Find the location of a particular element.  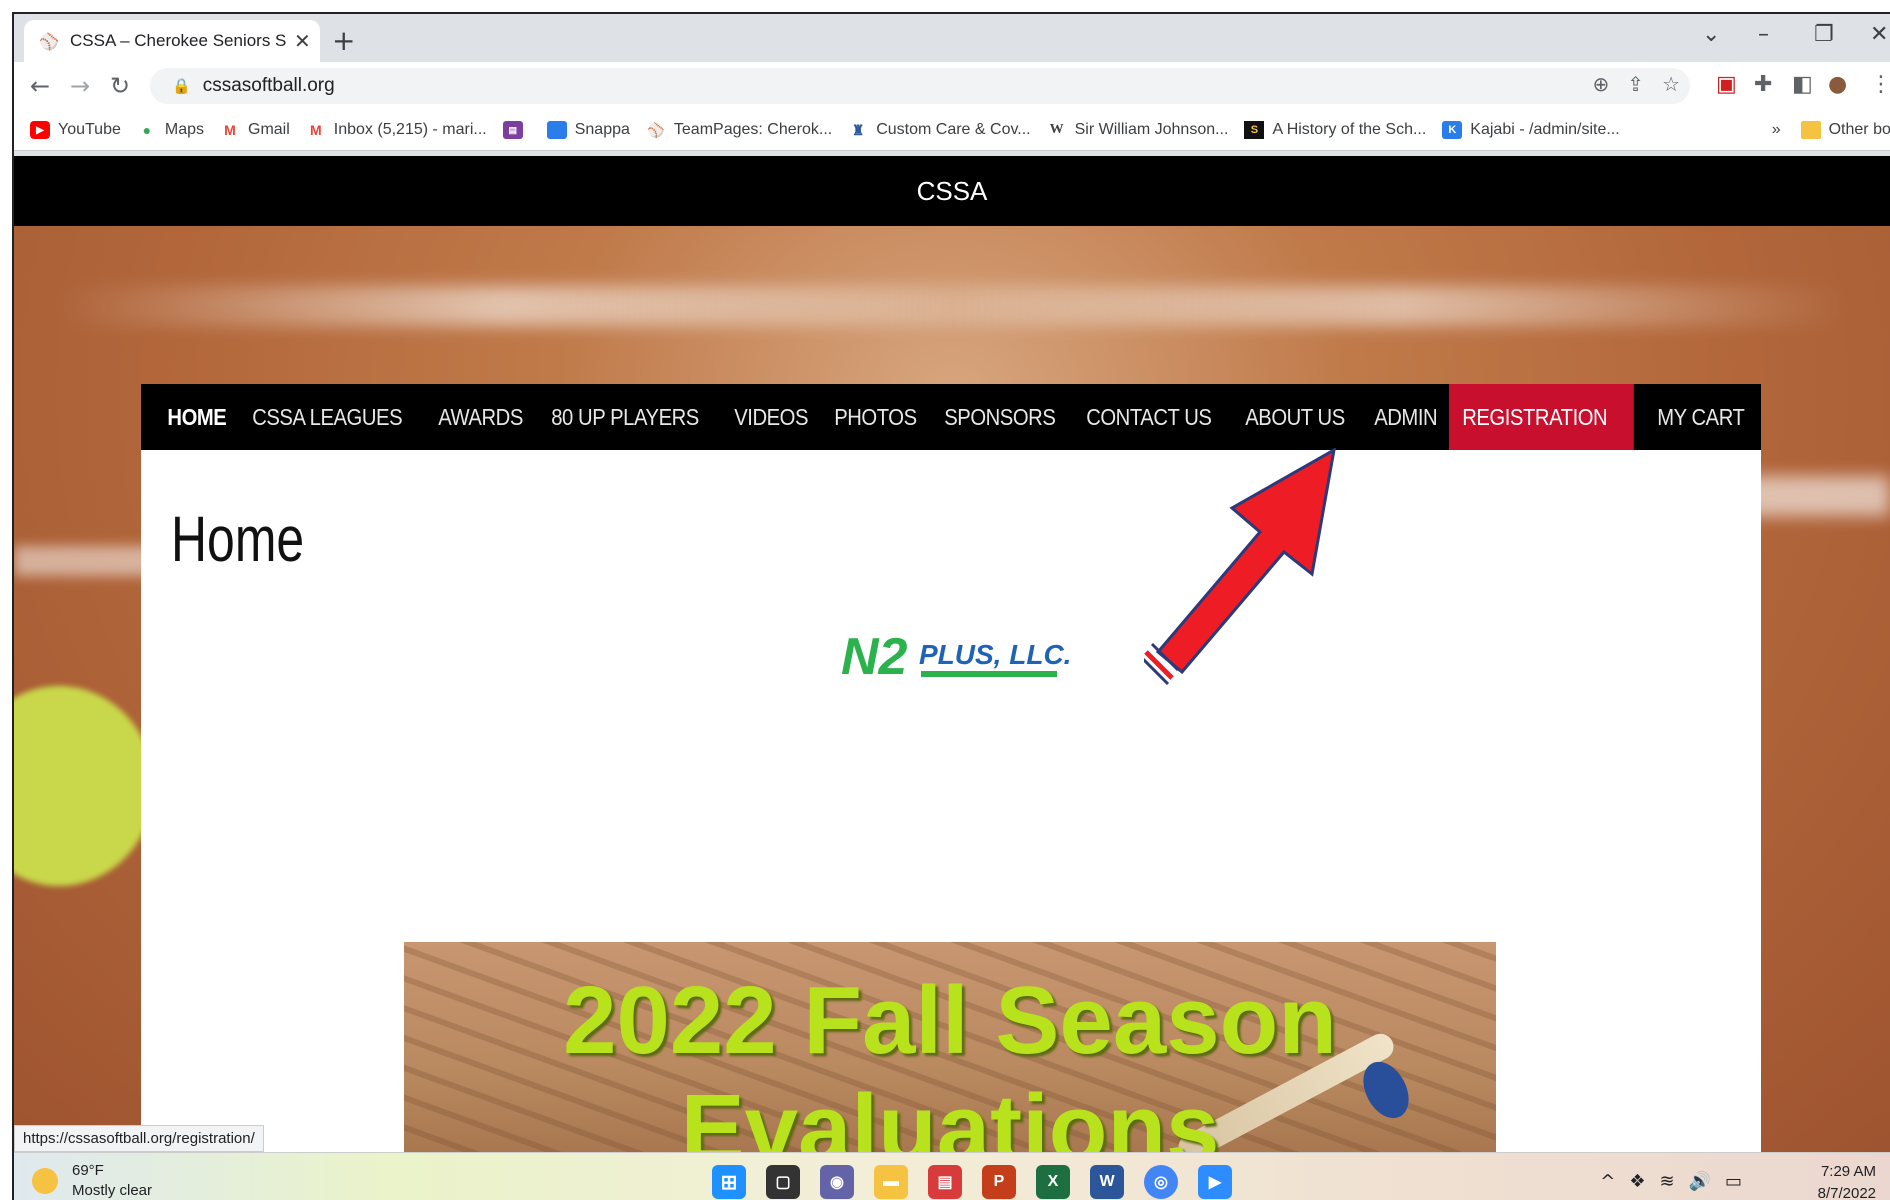

bookmark-app: ▤ is located at coordinates (516, 130).